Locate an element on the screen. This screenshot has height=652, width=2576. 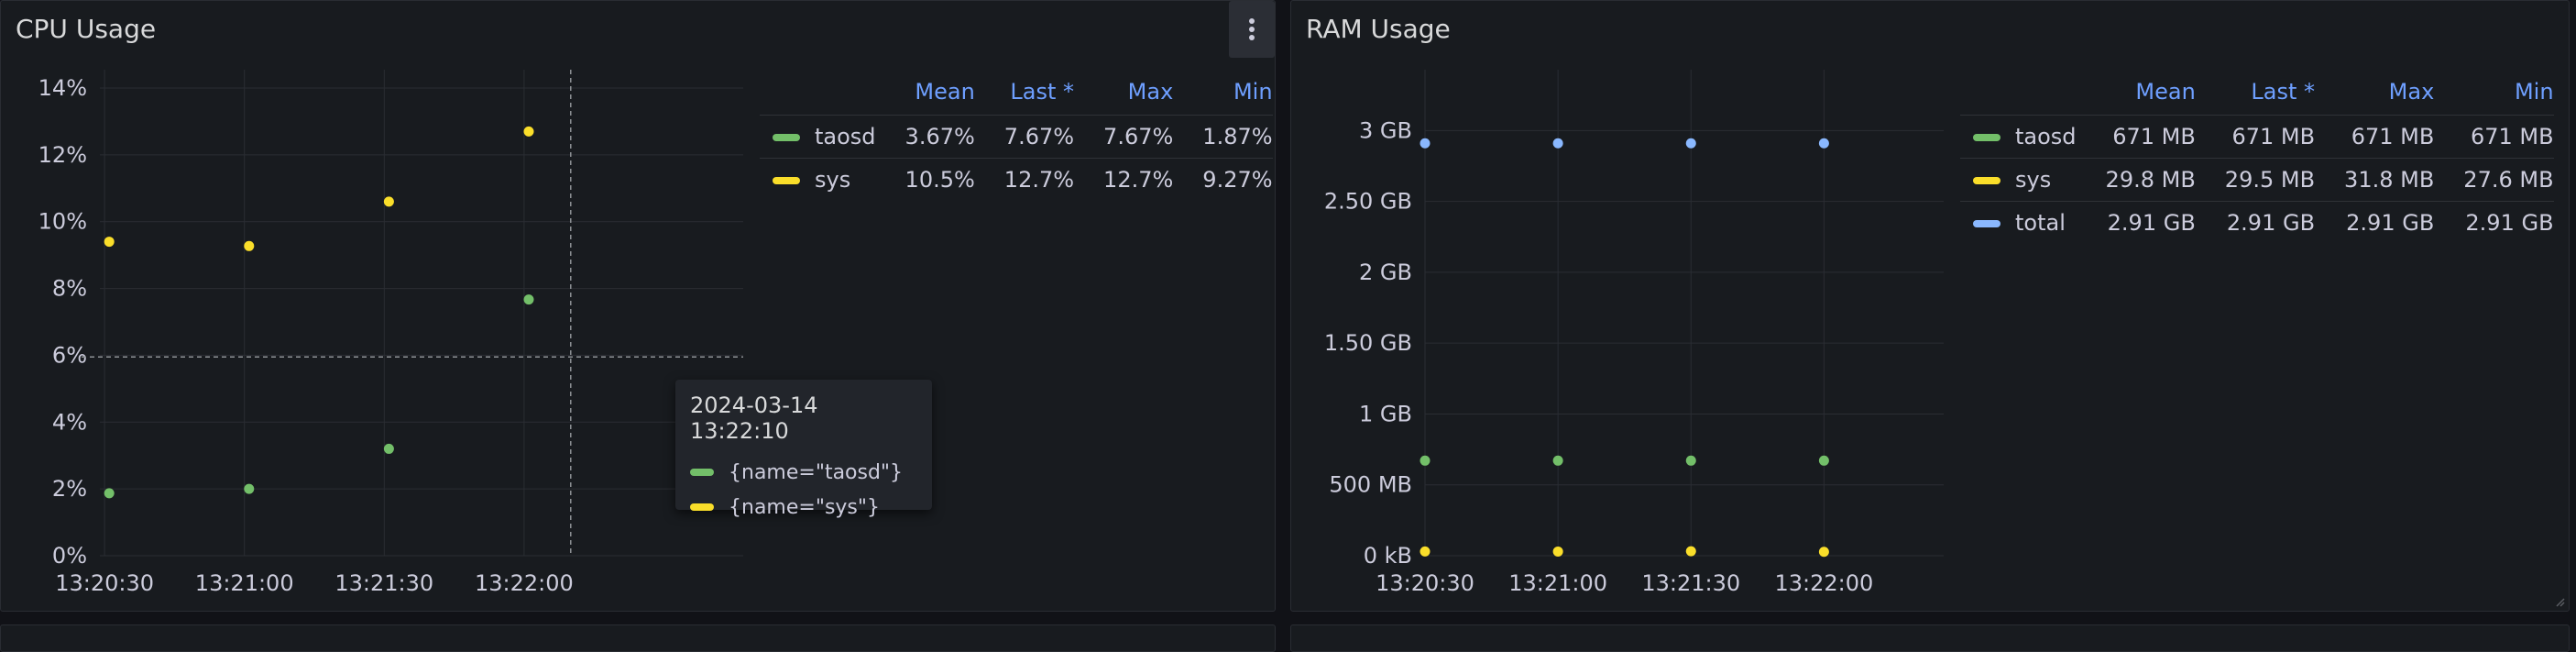
tooltip-item-sys: {name="sys"} is located at coordinates (803, 508).